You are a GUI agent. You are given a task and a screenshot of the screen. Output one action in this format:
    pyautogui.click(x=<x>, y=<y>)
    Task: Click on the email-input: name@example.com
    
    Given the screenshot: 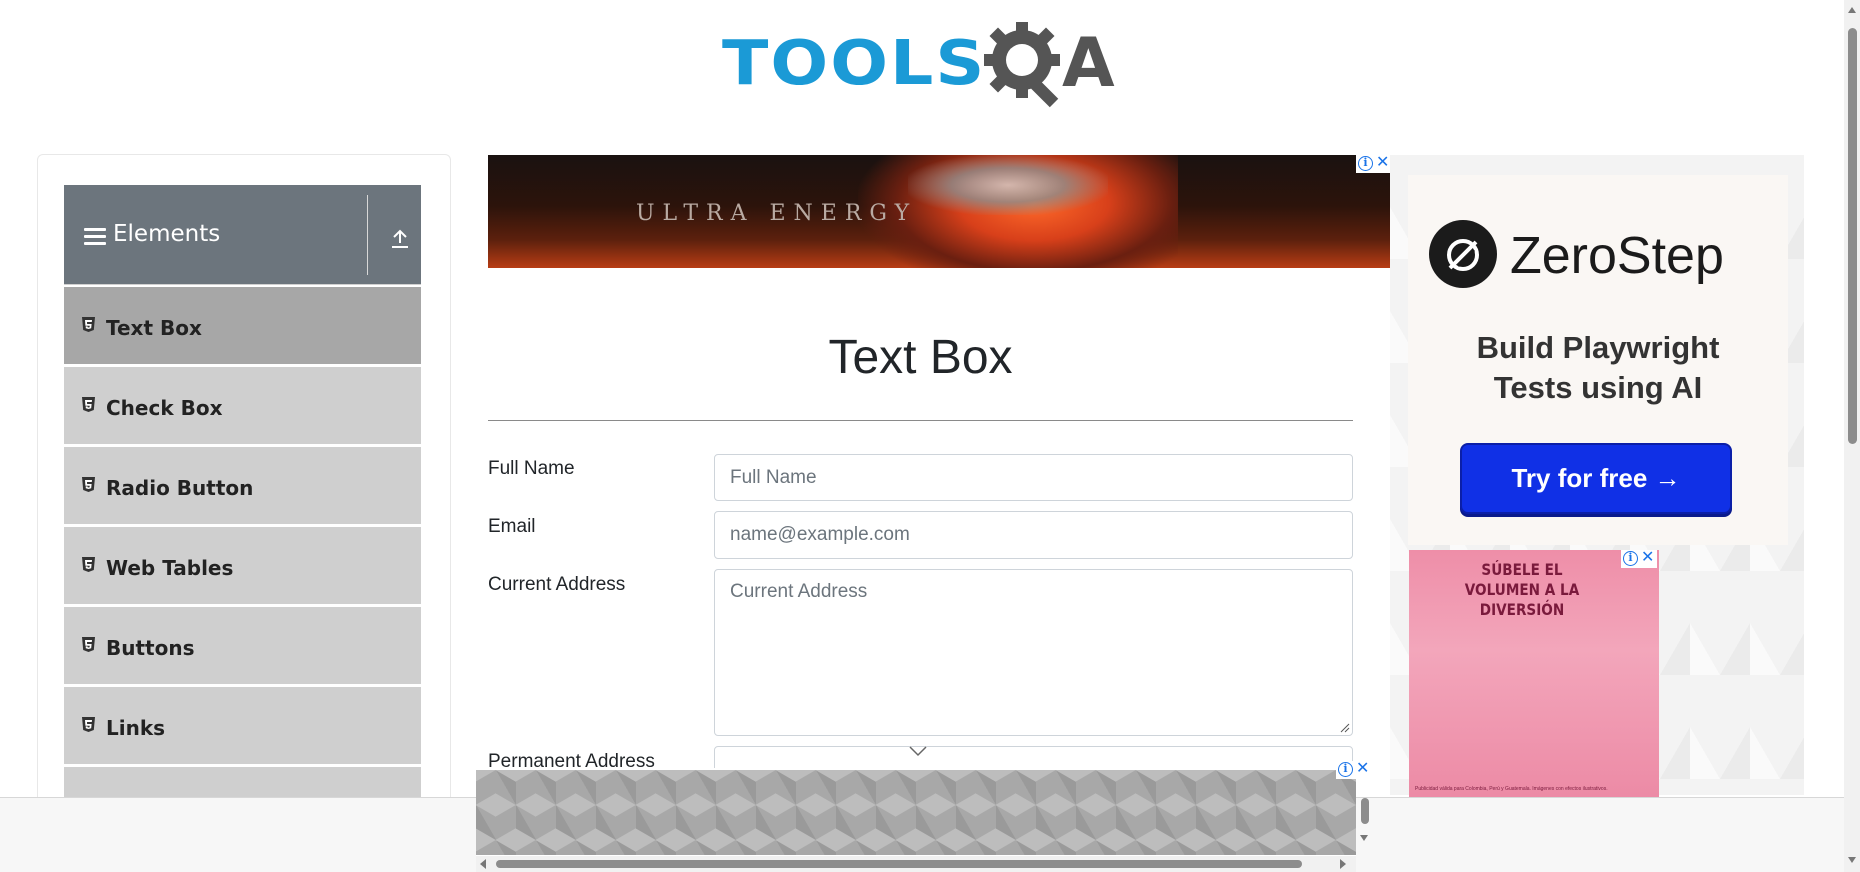 What is the action you would take?
    pyautogui.click(x=1033, y=535)
    